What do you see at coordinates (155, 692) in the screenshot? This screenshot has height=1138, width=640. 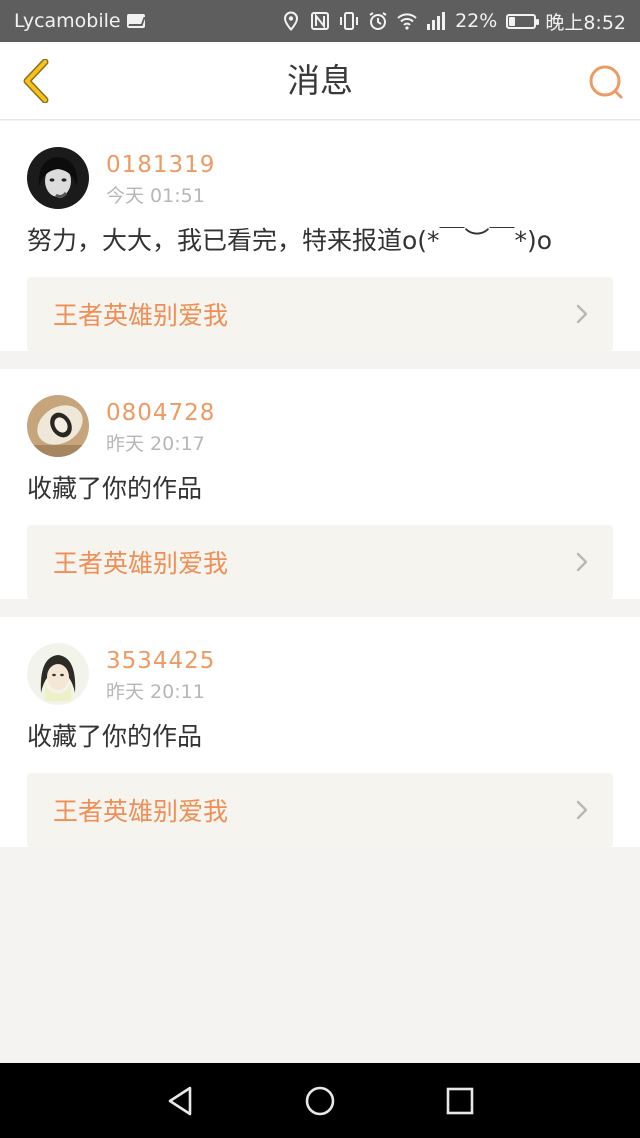 I see `timestamp: 昨天 20:11` at bounding box center [155, 692].